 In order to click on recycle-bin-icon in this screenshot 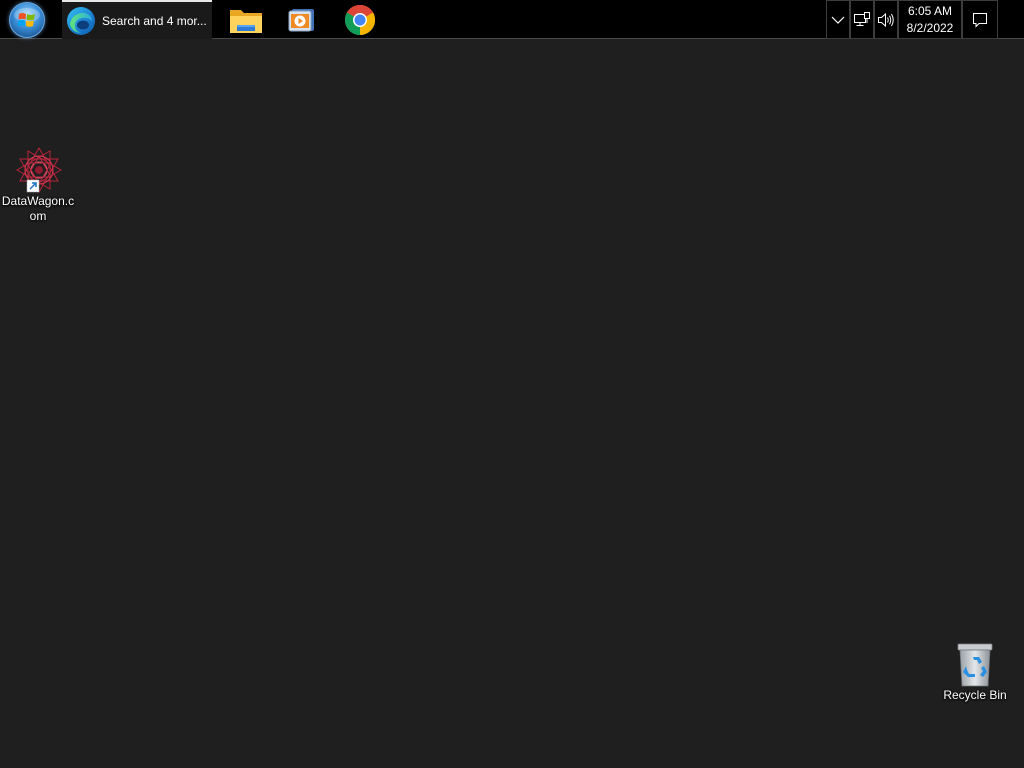, I will do `click(975, 665)`.